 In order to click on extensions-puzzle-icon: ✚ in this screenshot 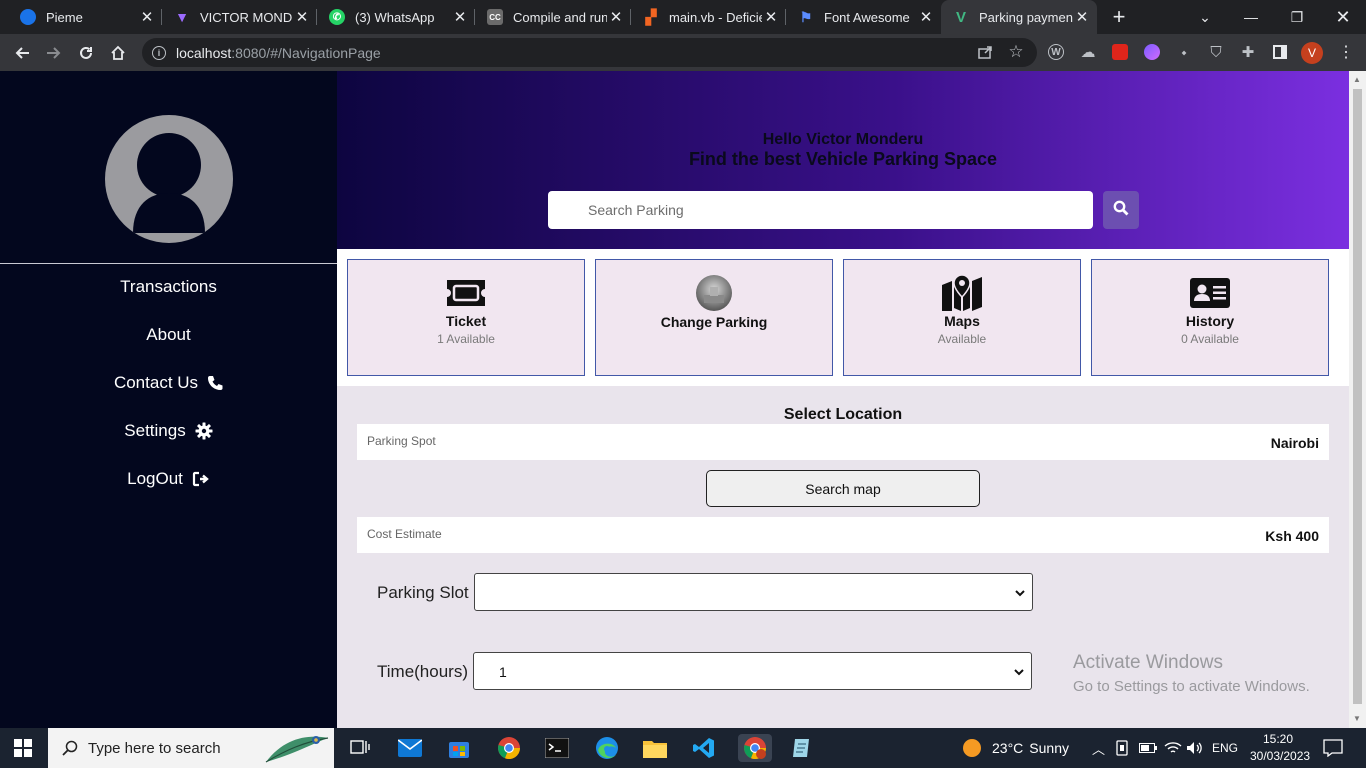, I will do `click(1248, 52)`.